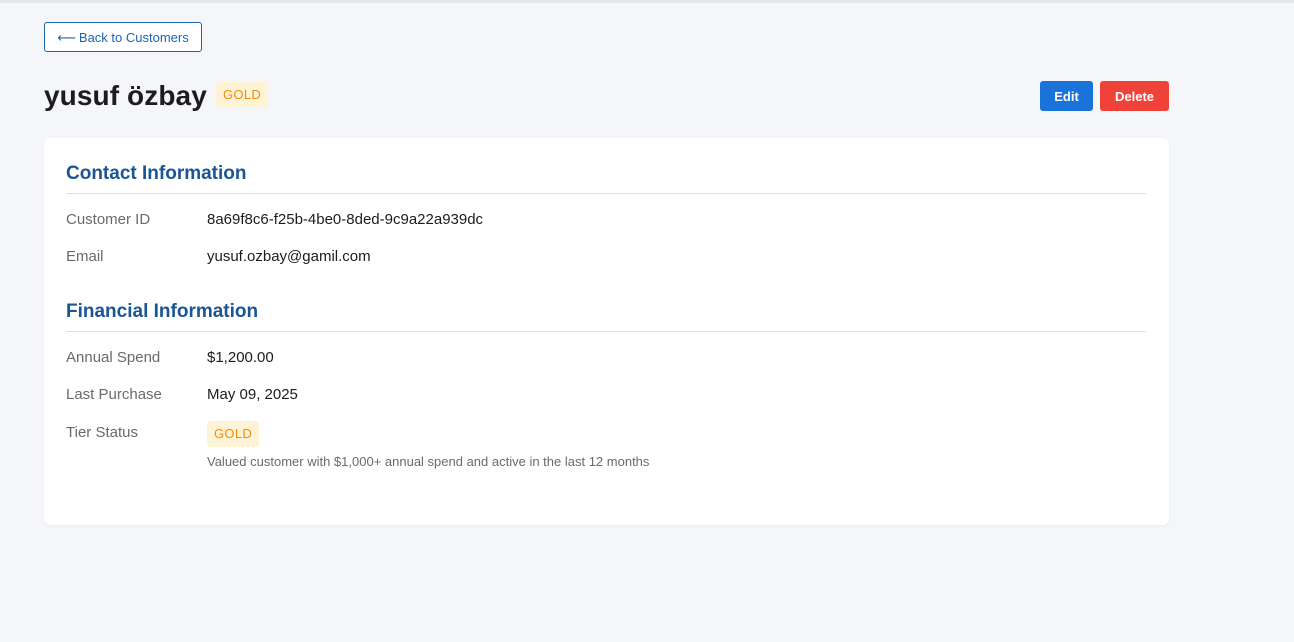  I want to click on annual-spend-label: Annual Spend, so click(113, 357).